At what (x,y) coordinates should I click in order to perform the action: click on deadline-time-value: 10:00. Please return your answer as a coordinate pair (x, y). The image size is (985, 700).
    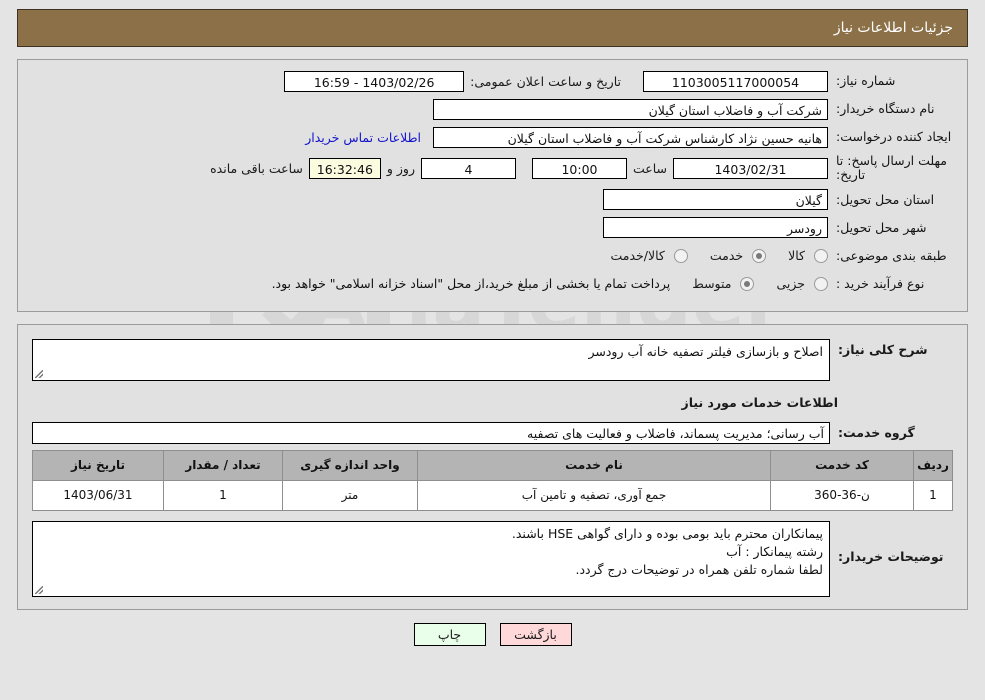
    Looking at the image, I should click on (579, 168).